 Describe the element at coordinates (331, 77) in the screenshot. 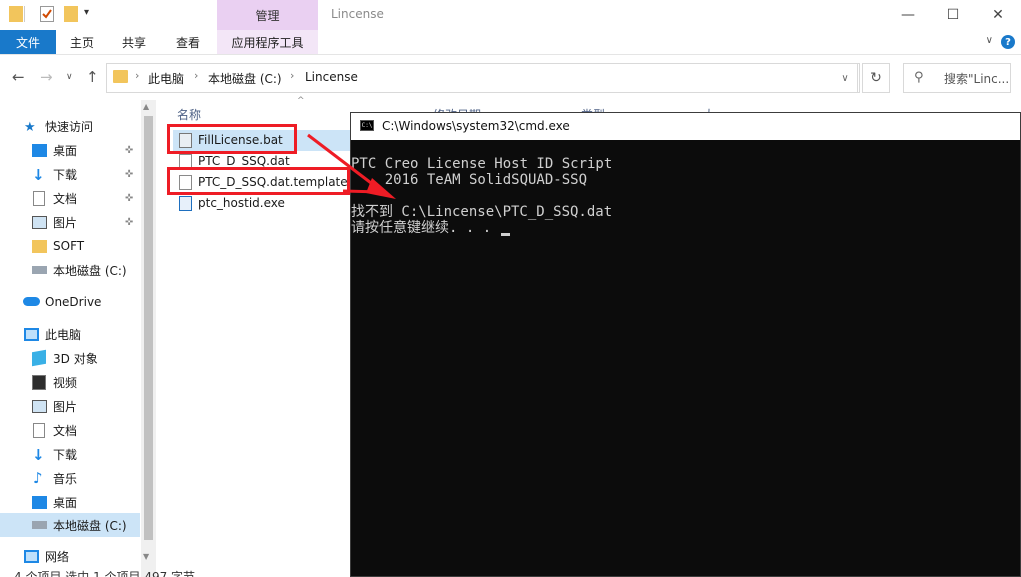

I see `breadcrumb-lincense: Lincense` at that location.